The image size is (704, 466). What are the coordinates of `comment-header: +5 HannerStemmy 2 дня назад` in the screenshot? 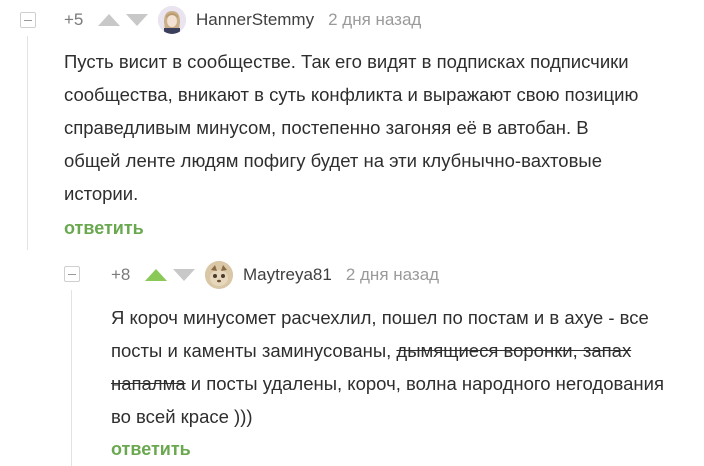 It's located at (242, 20).